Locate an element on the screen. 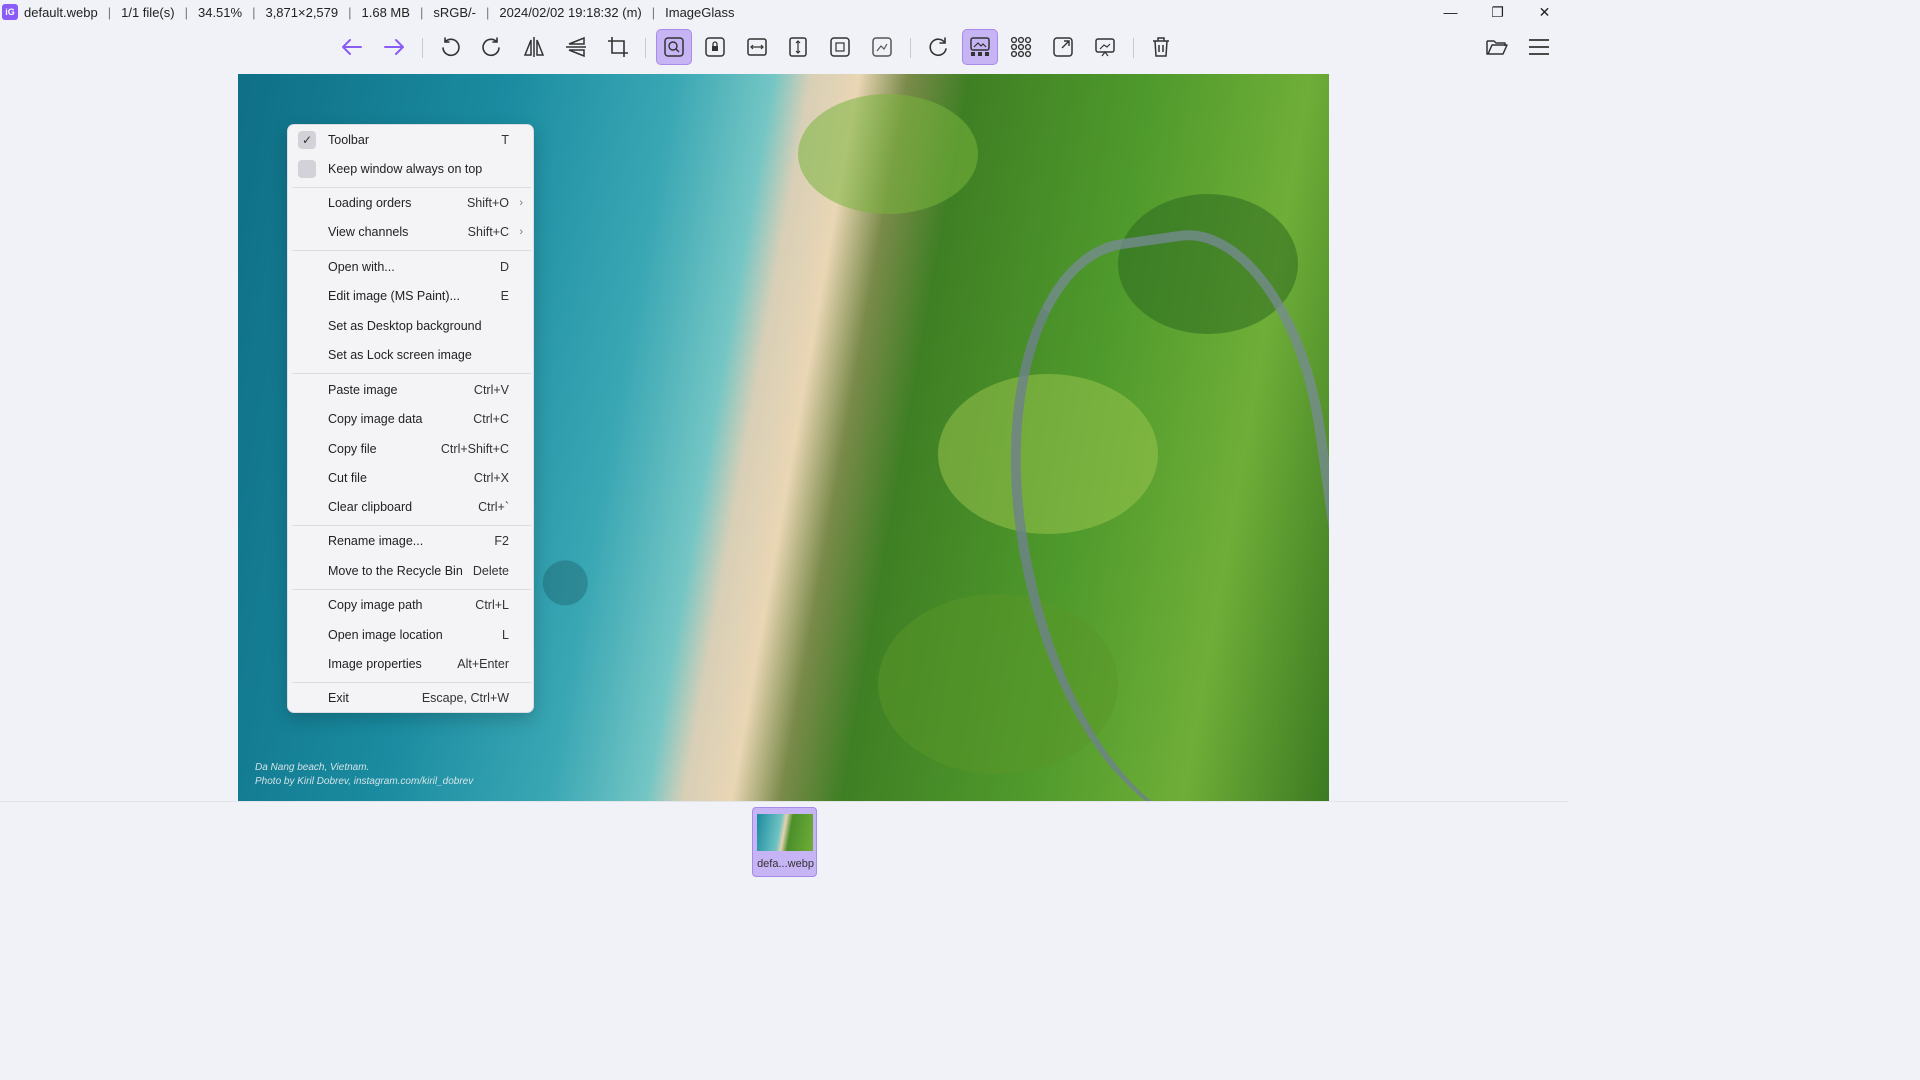 The image size is (1920, 1080). thumbnail-grid-button is located at coordinates (1021, 47).